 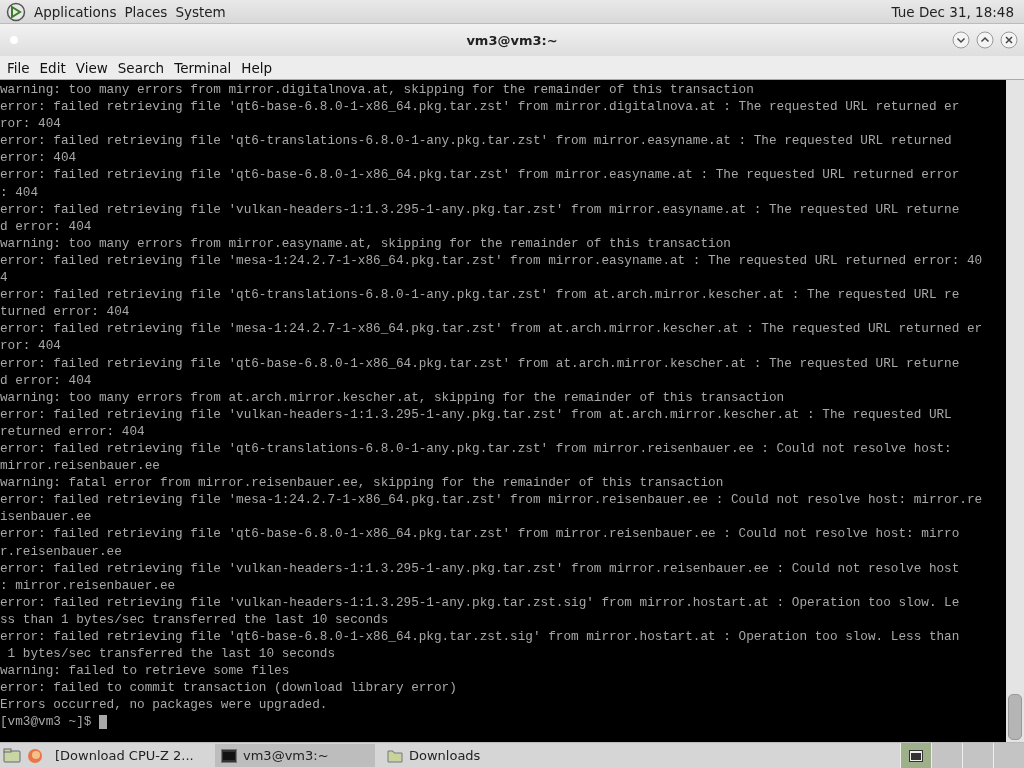 What do you see at coordinates (362, 483) in the screenshot?
I see `terminal-line: warning: fatal error from mirror.reisenbauer.ee, skipping for the remainder of this transaction` at bounding box center [362, 483].